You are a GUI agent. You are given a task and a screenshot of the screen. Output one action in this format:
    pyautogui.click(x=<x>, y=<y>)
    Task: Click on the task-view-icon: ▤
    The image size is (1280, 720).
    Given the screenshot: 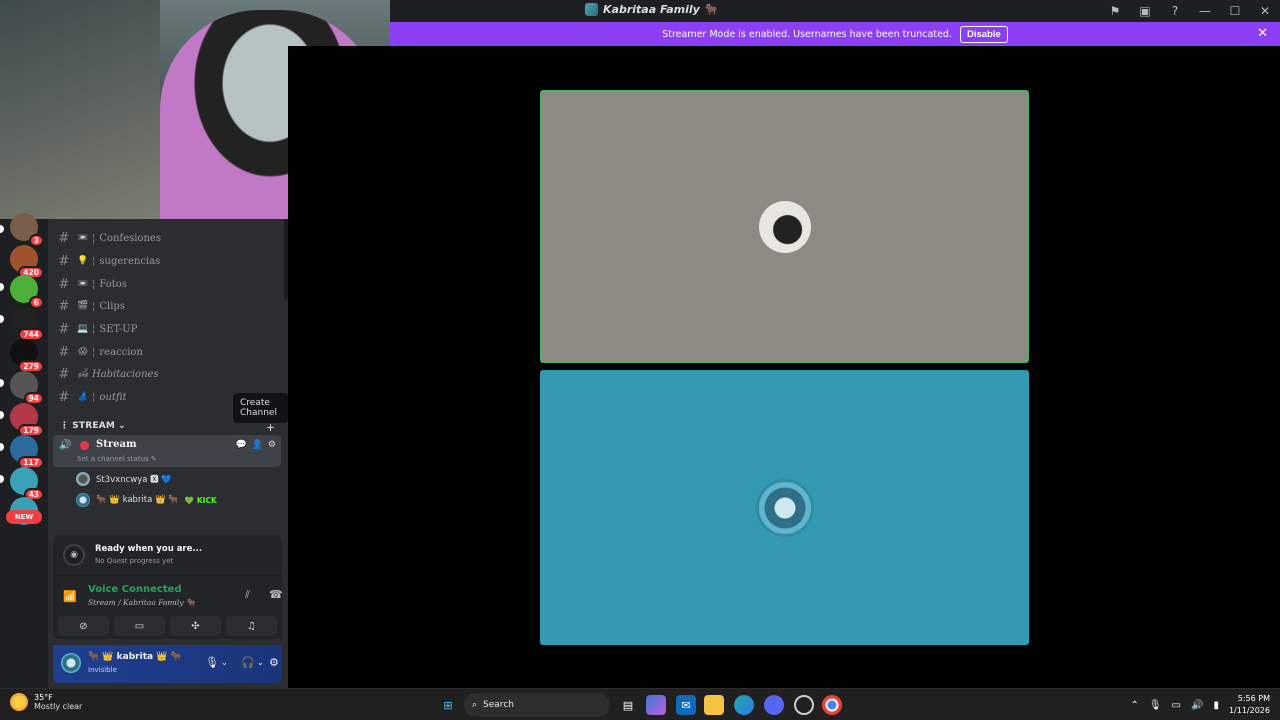 What is the action you would take?
    pyautogui.click(x=628, y=705)
    